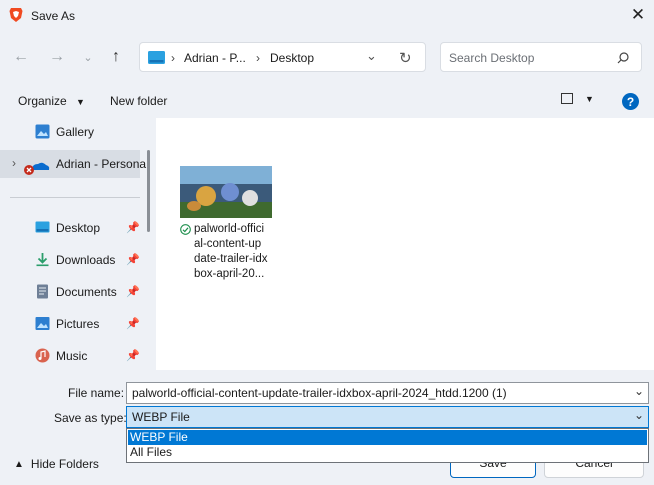 The image size is (654, 485). Describe the element at coordinates (75, 132) in the screenshot. I see `nav-label: Gallery` at that location.